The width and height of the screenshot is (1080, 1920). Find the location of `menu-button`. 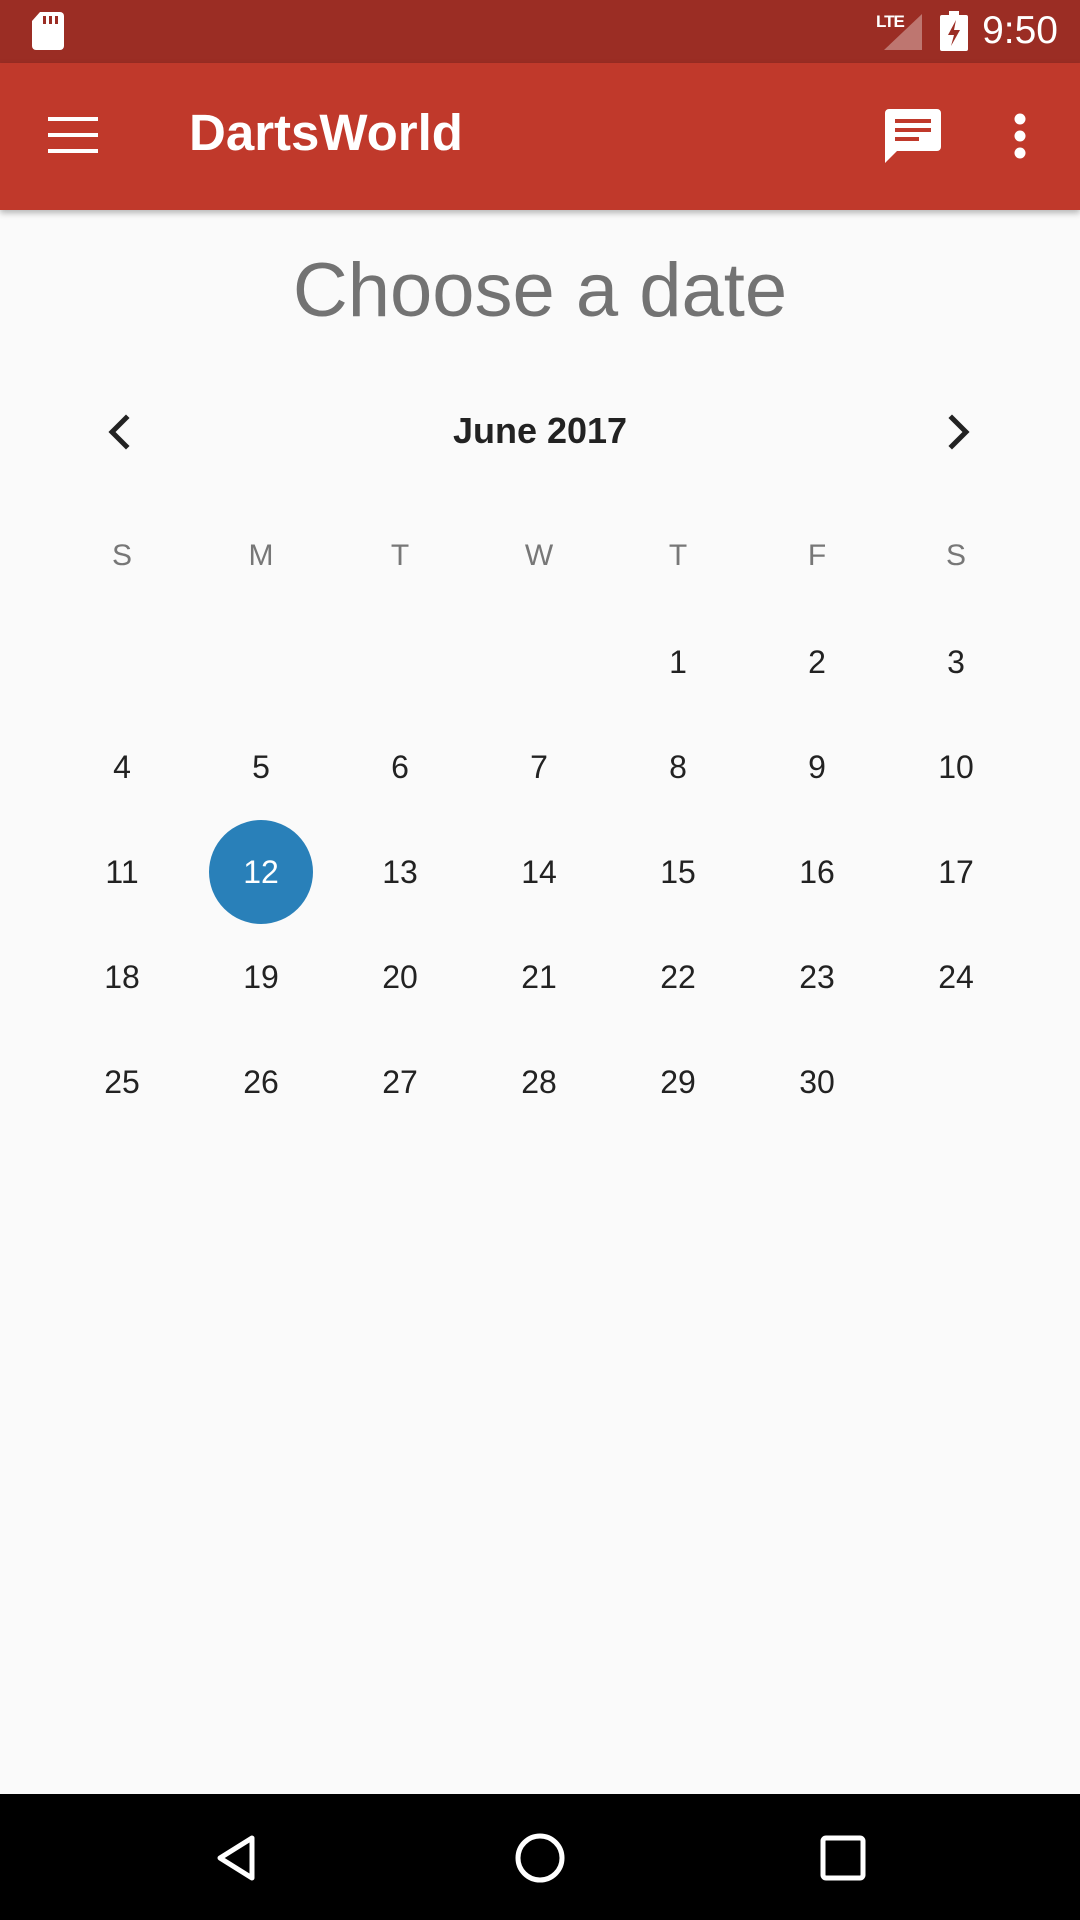

menu-button is located at coordinates (72, 136).